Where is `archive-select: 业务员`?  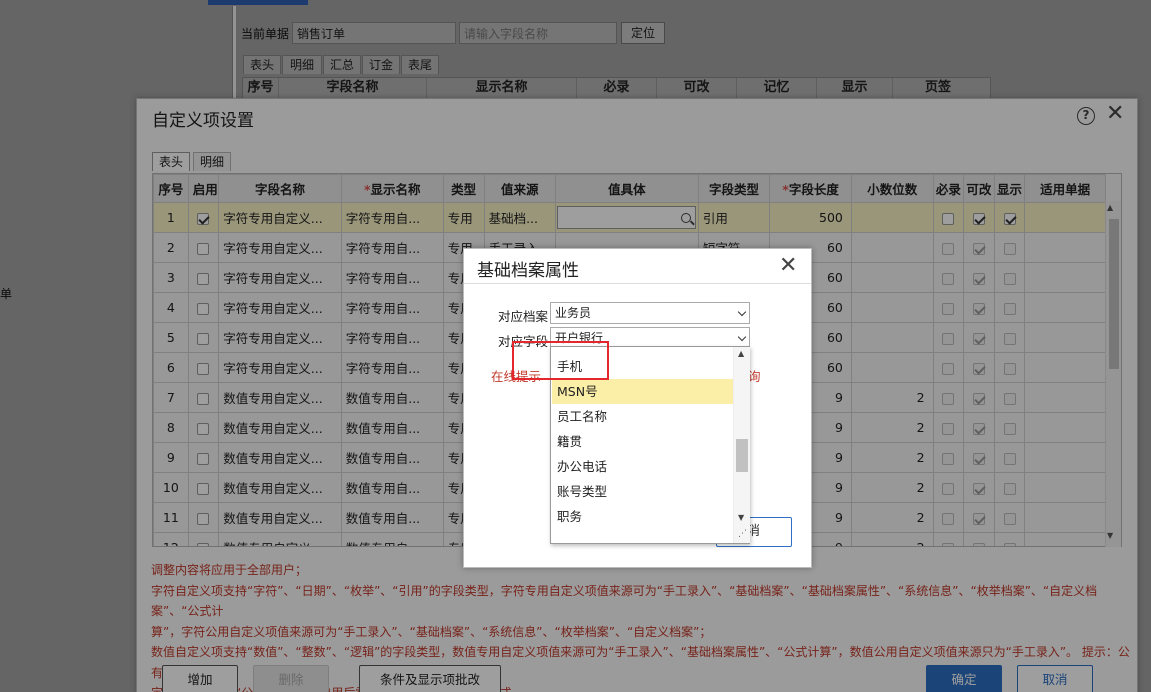 archive-select: 业务员 is located at coordinates (650, 313).